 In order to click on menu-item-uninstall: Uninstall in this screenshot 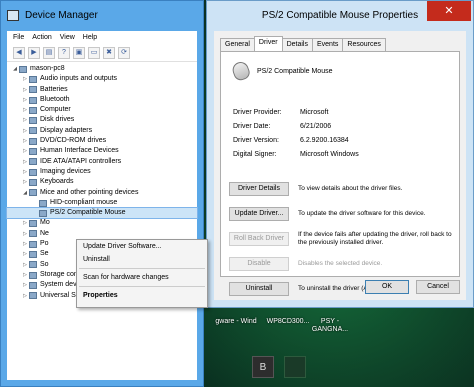, I will do `click(142, 259)`.